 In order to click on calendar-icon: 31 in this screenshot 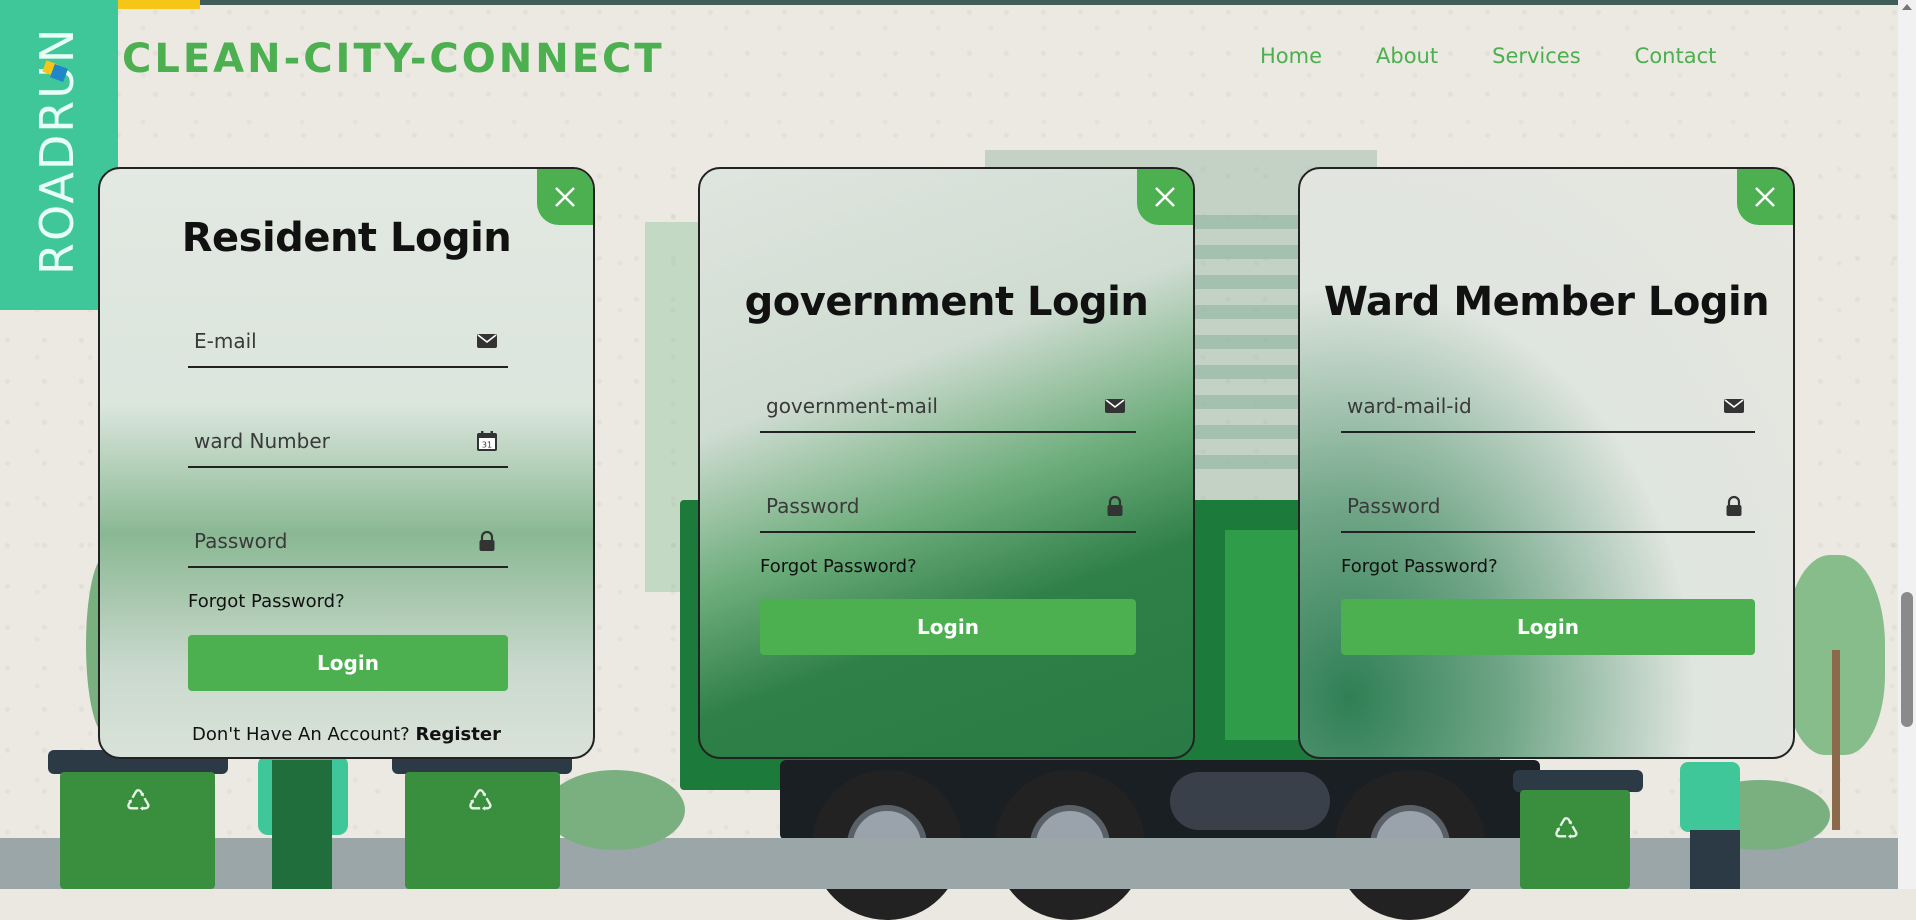, I will do `click(487, 441)`.